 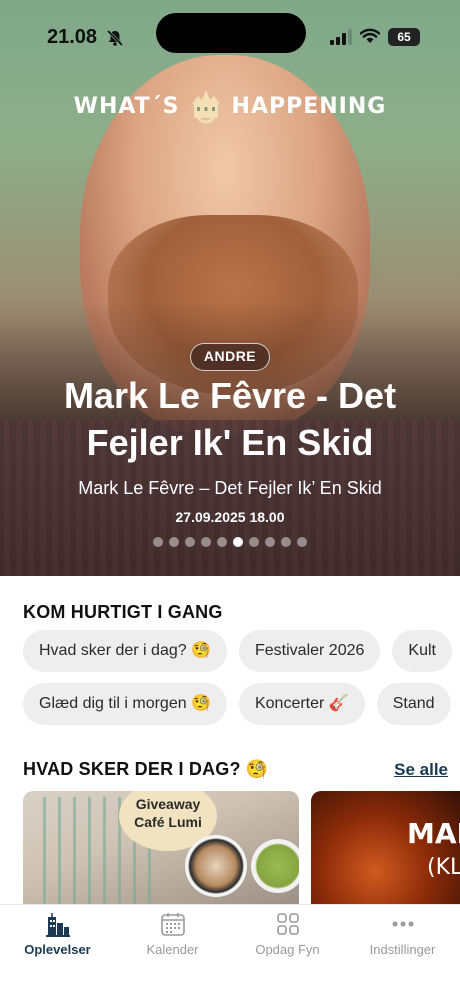 What do you see at coordinates (125, 651) in the screenshot?
I see `chip-today: Hvad sker der i dag? 🧐` at bounding box center [125, 651].